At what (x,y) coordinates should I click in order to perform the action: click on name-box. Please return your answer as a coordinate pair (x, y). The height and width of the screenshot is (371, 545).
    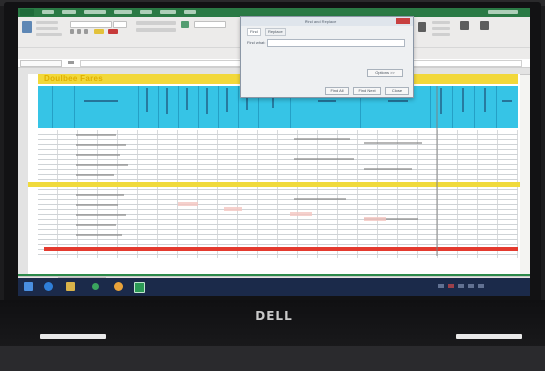
    Looking at the image, I should click on (41, 63).